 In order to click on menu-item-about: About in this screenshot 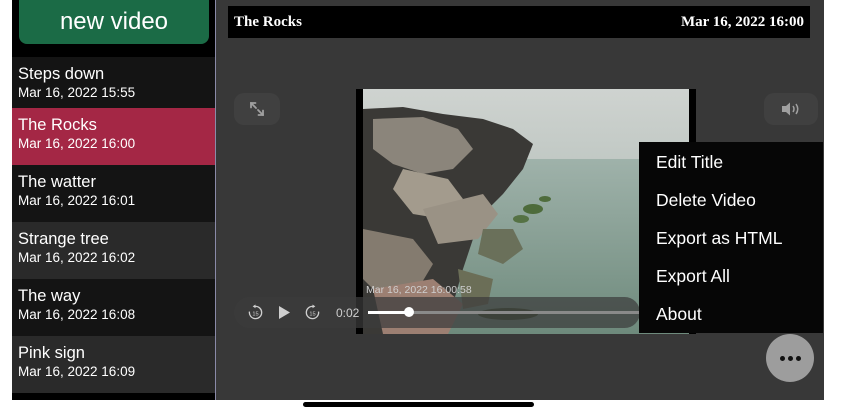, I will do `click(679, 314)`.